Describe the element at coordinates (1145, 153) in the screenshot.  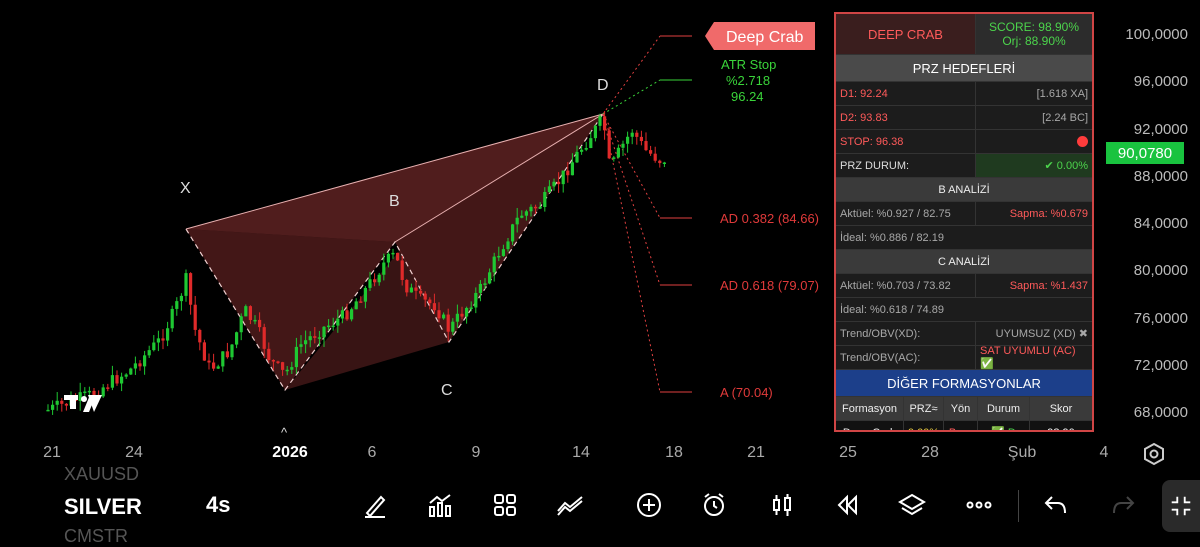
I see `current-price-tag: 90,0780` at that location.